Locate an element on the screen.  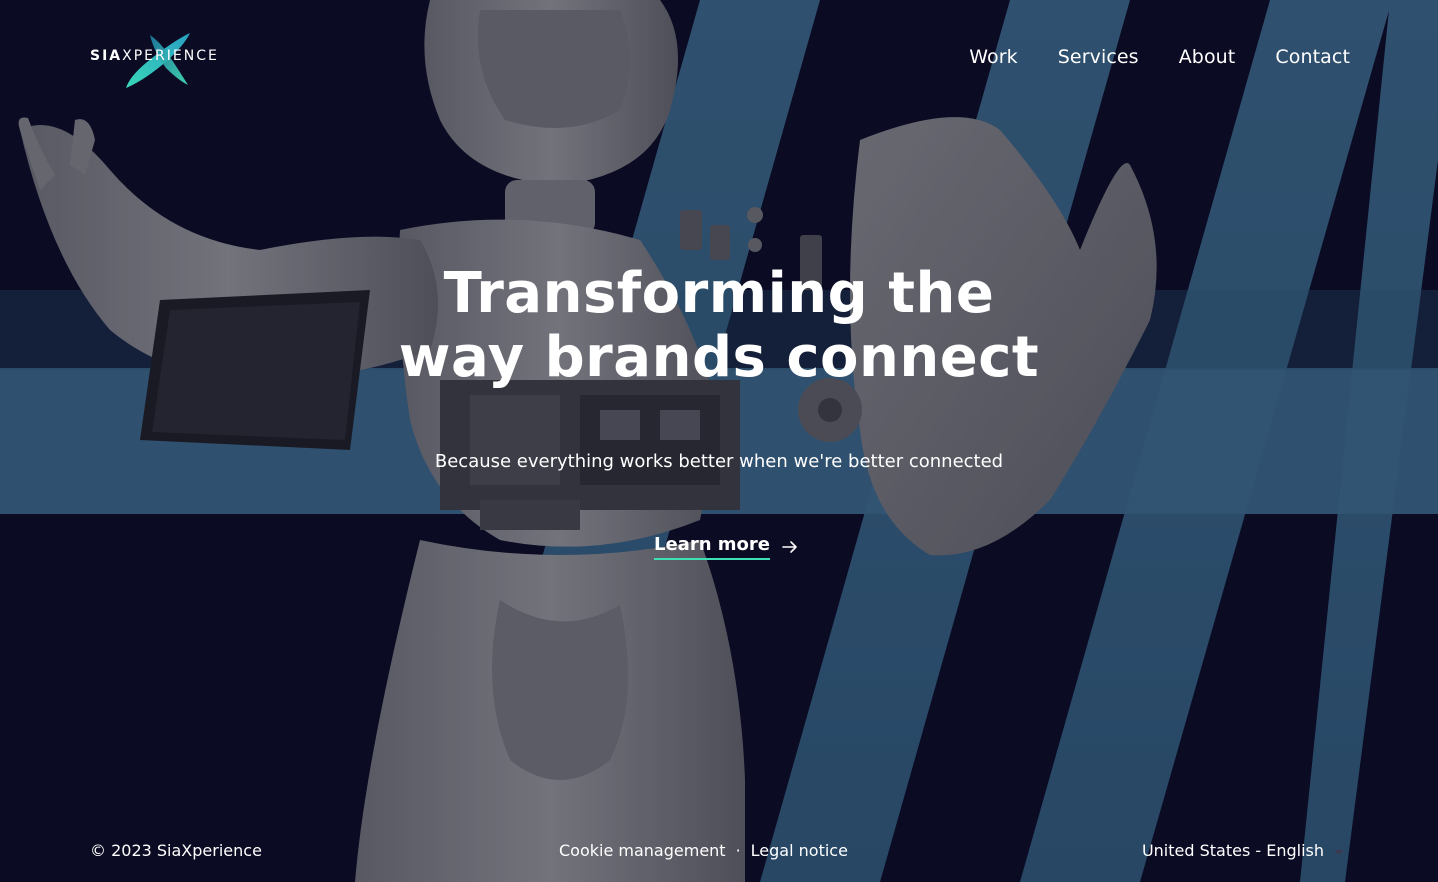
nav-link-work: Work is located at coordinates (993, 57).